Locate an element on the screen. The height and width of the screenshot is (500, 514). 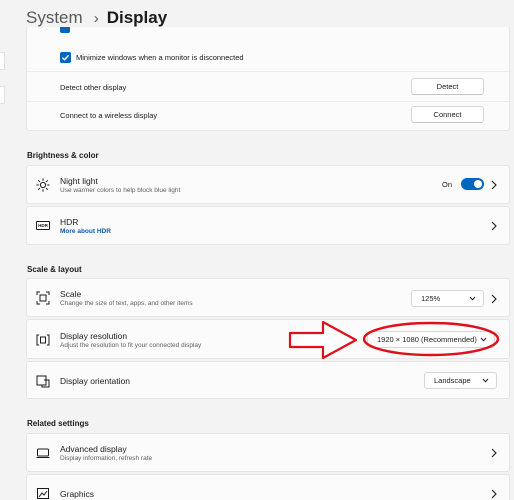
annotation-ellipse is located at coordinates (431, 339).